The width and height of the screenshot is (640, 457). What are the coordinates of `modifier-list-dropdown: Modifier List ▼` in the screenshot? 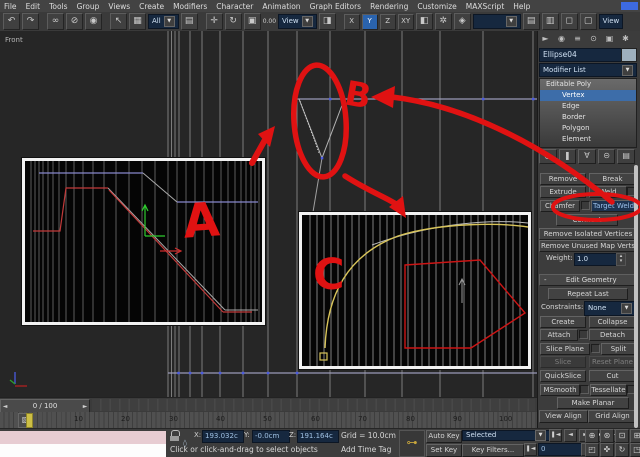 It's located at (588, 70).